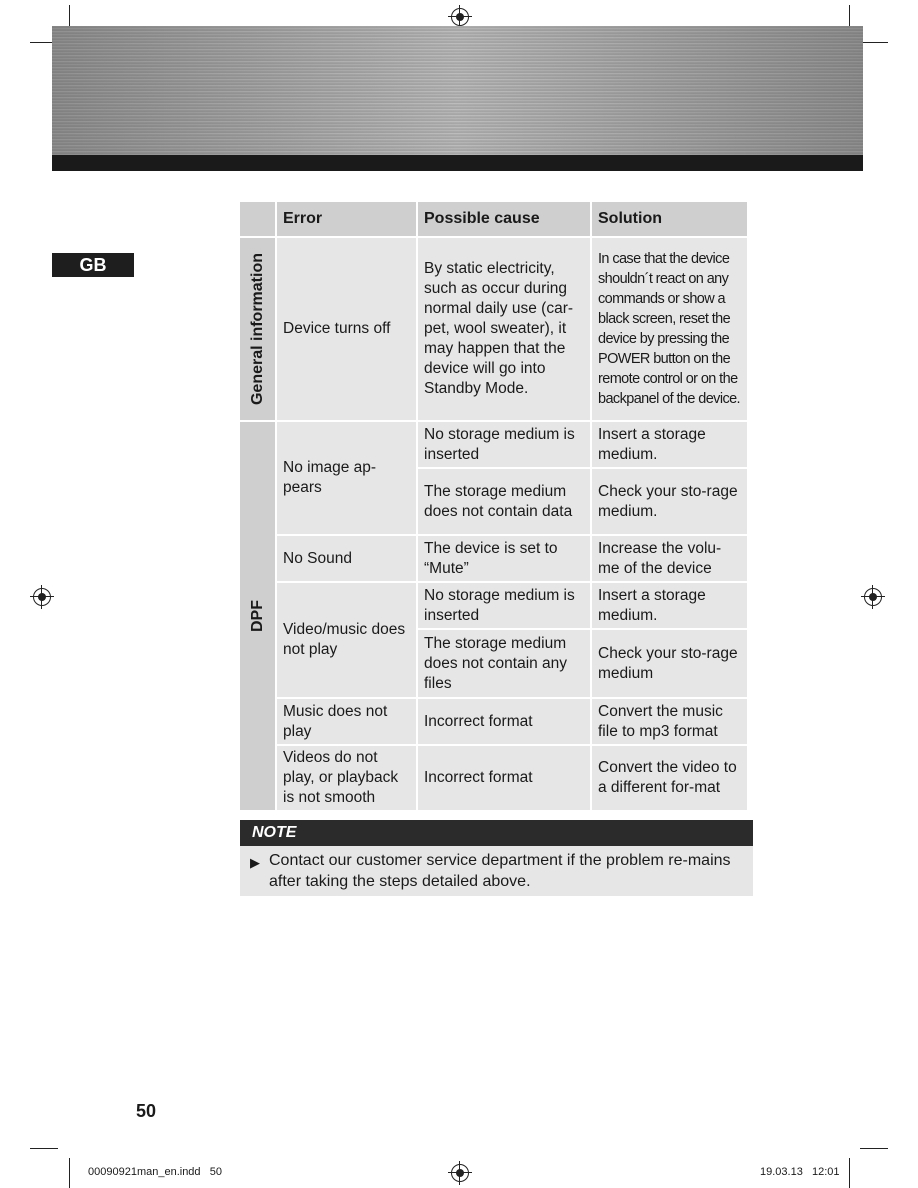  Describe the element at coordinates (504, 219) in the screenshot. I see `header-cause: Possible cause` at that location.